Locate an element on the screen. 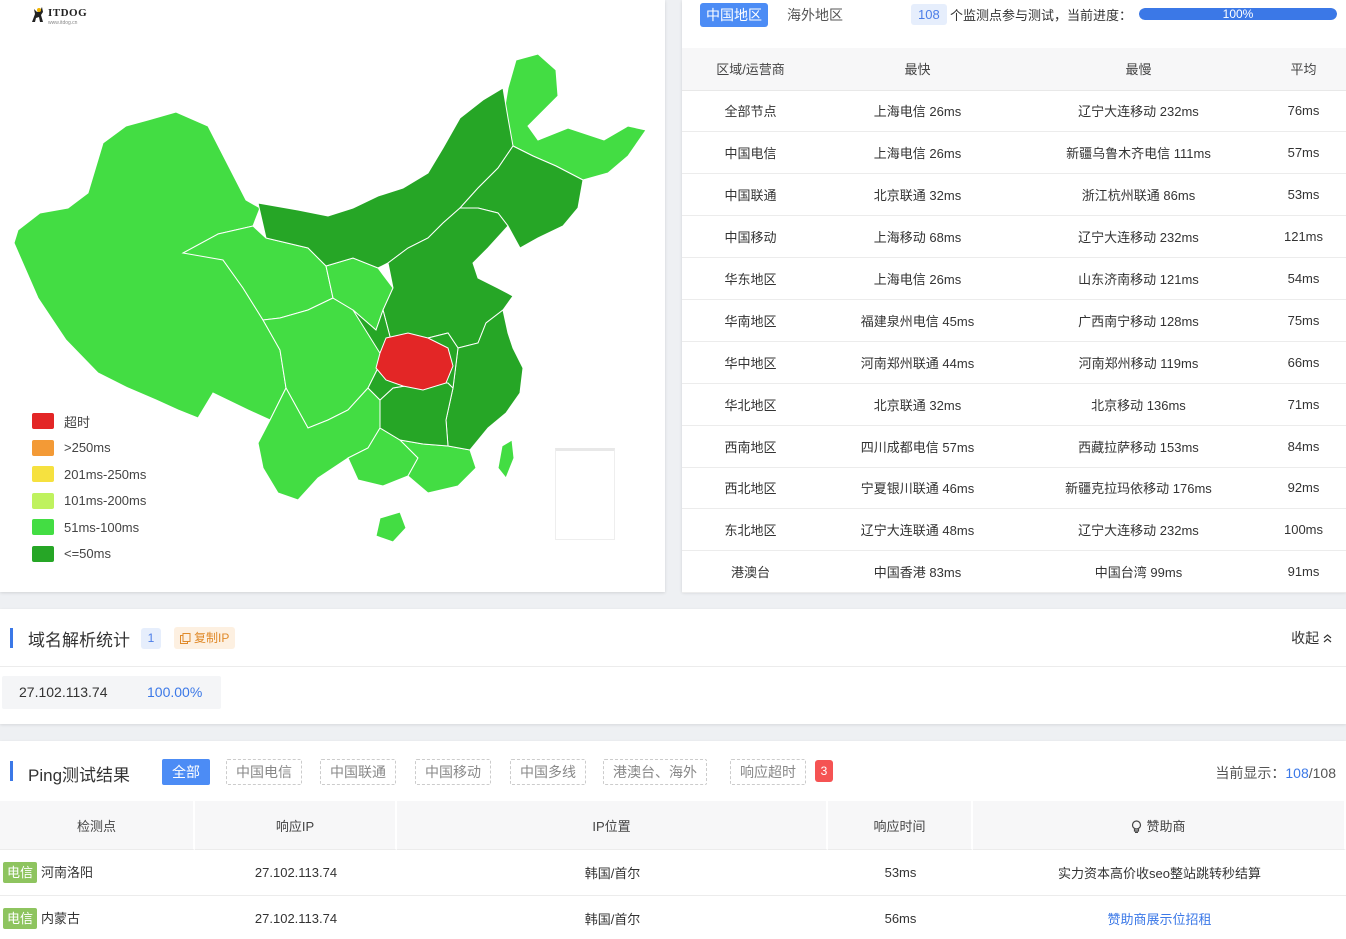 The width and height of the screenshot is (1346, 939). dns-header: 域名解析统计 1 复制IP 收起 is located at coordinates (673, 638).